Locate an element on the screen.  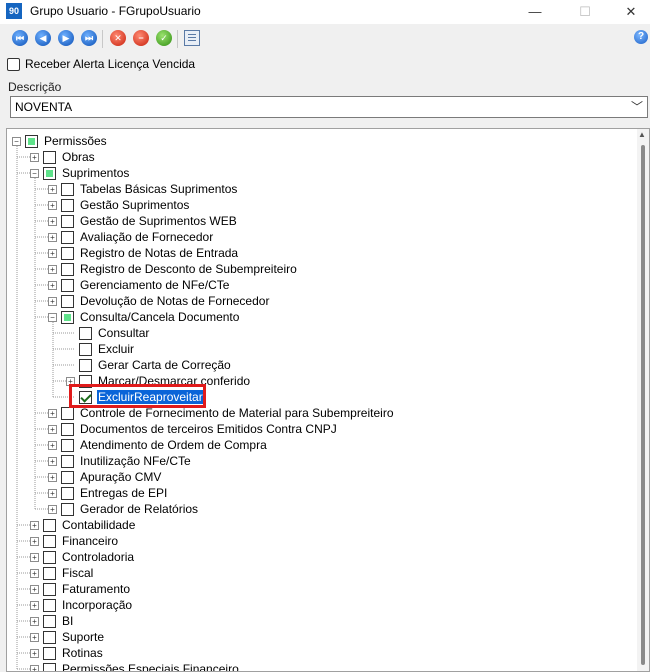
tree-item: + Incorporação is located at coordinates (81, 605).